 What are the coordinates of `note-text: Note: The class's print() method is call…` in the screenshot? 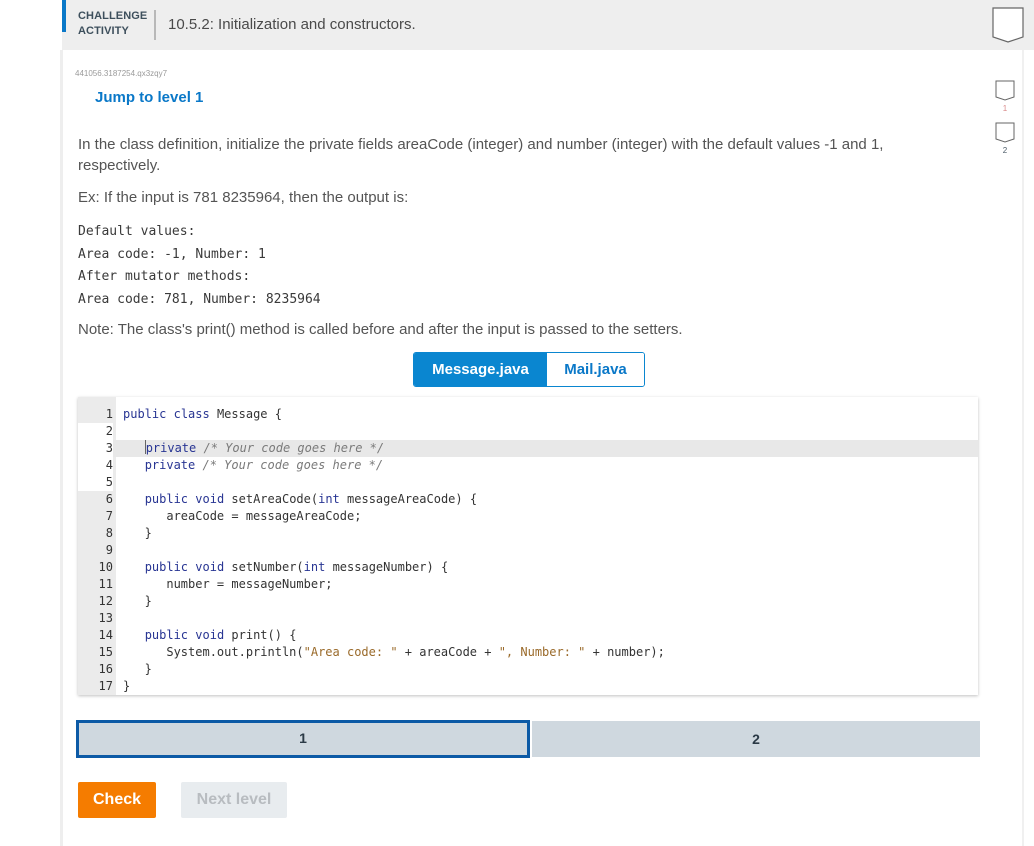 It's located at (380, 329).